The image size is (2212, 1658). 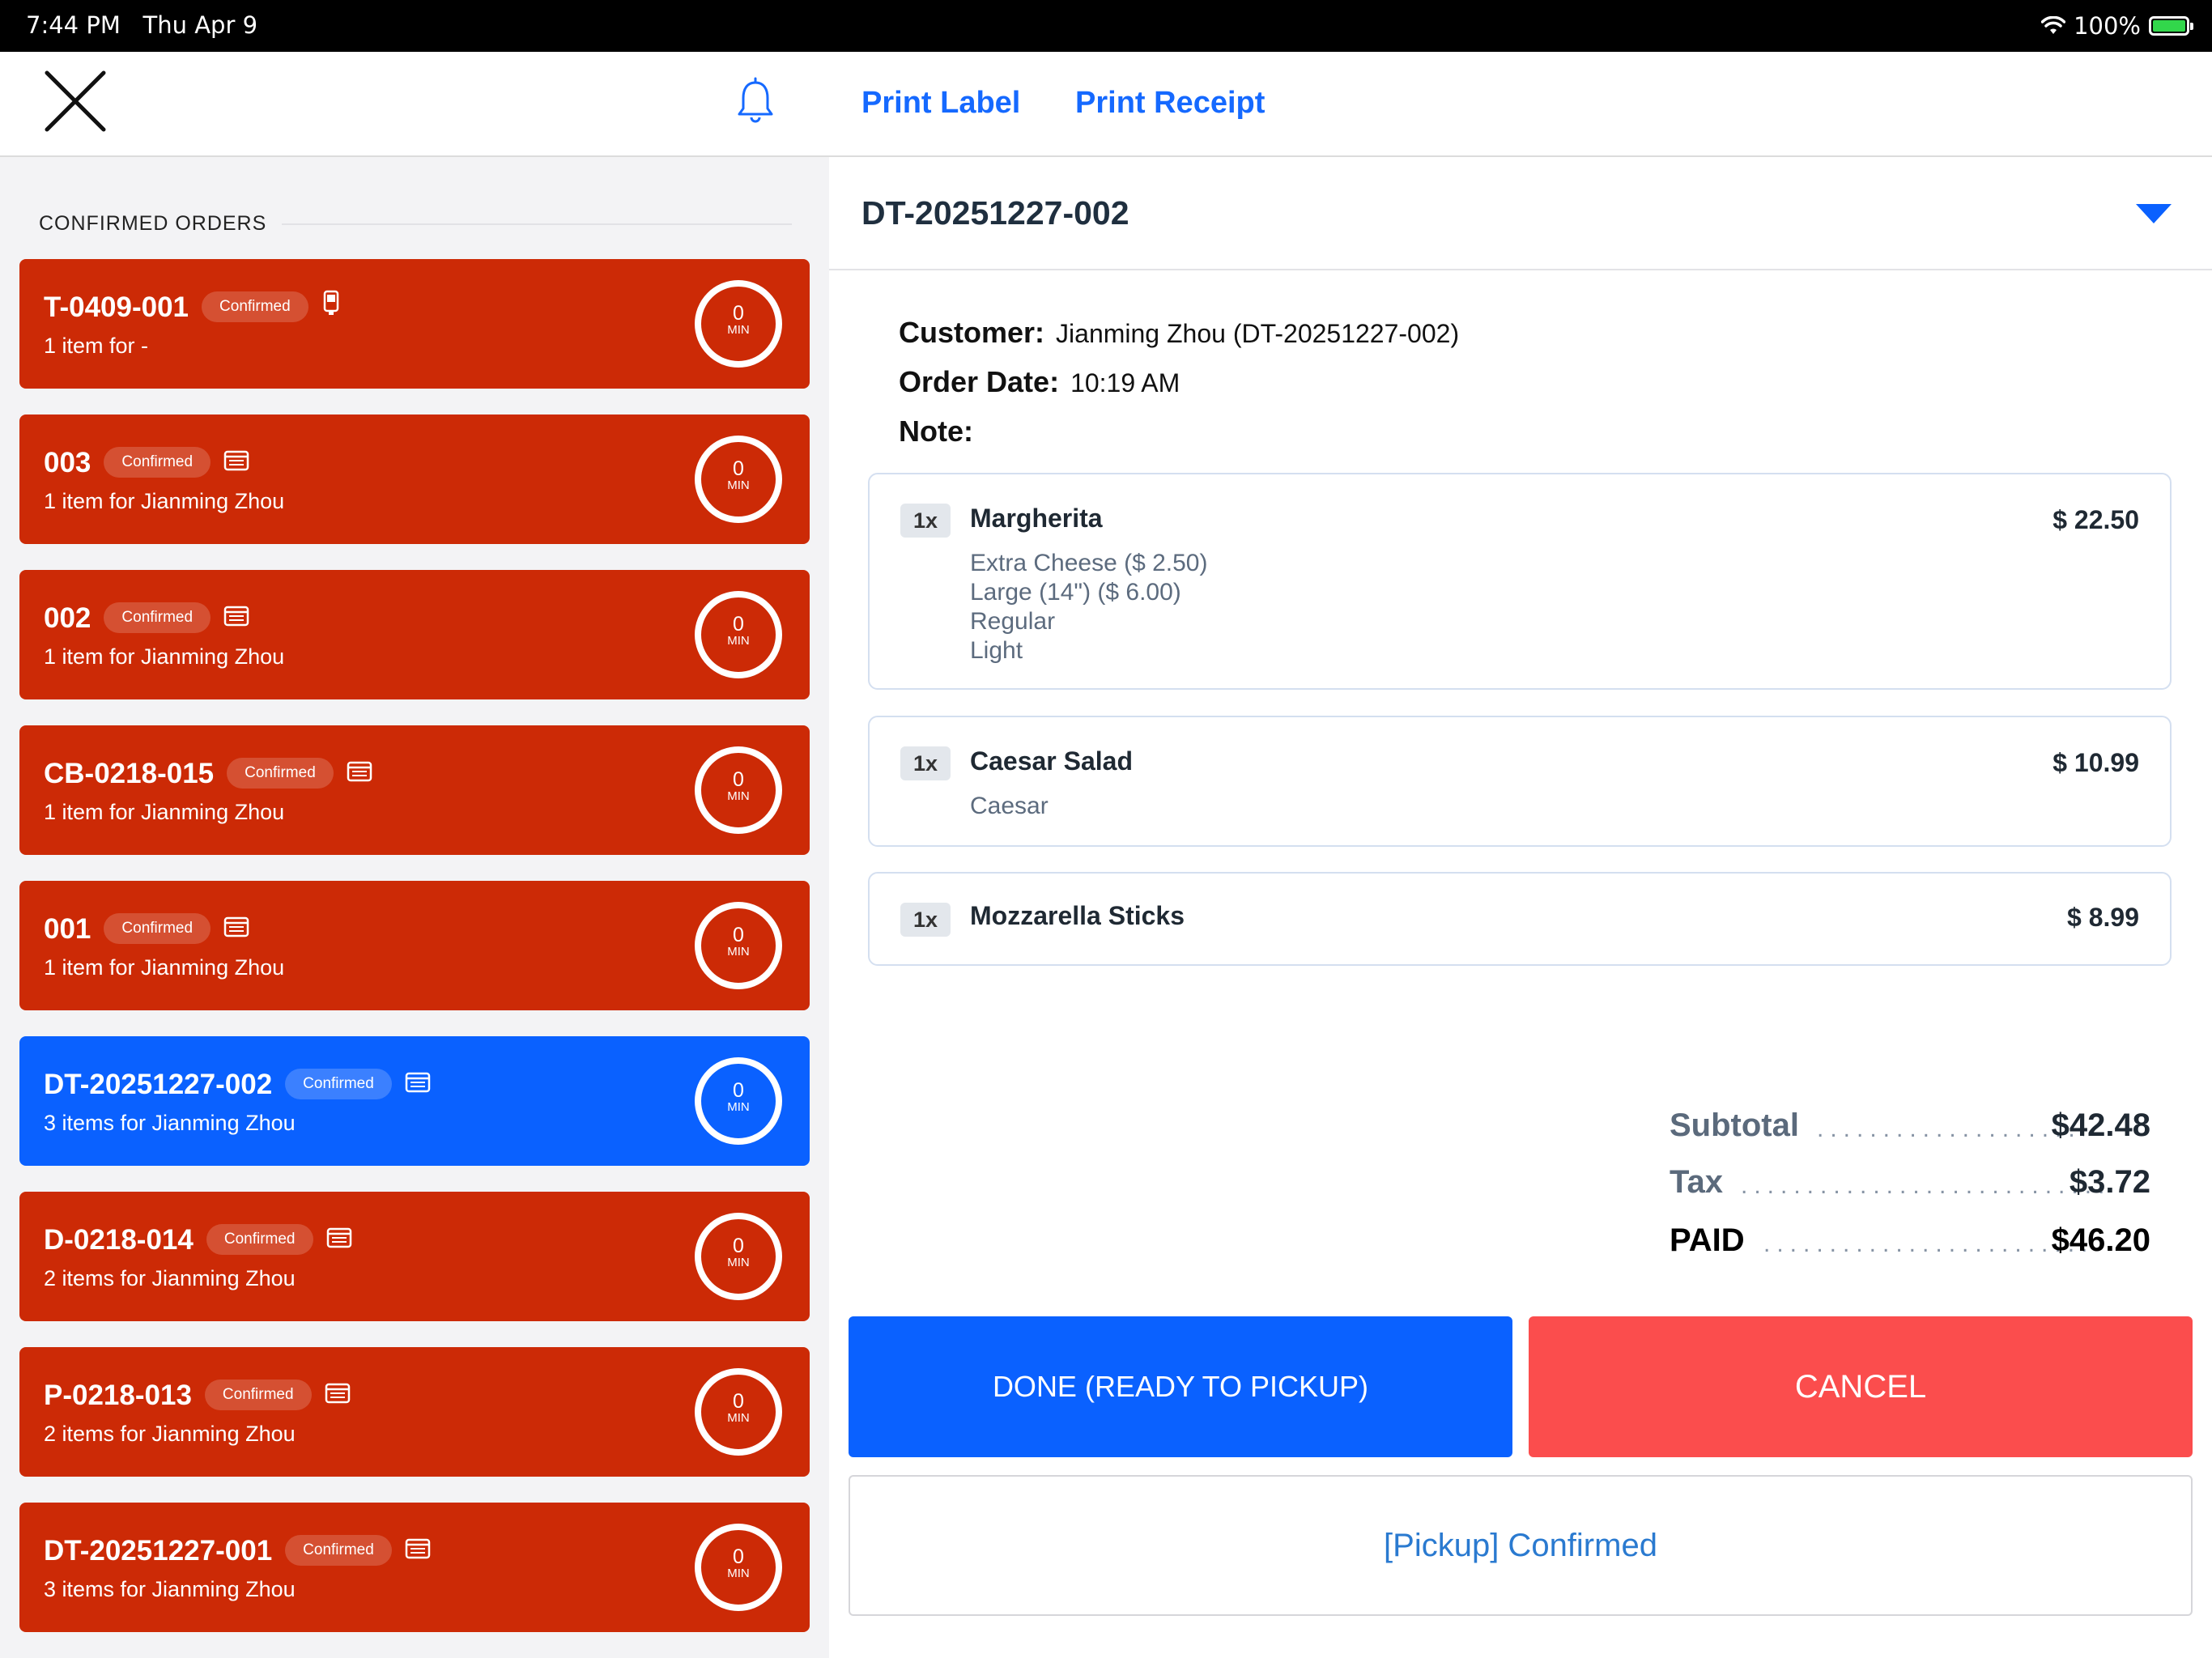 What do you see at coordinates (996, 650) in the screenshot?
I see `modifier: Light` at bounding box center [996, 650].